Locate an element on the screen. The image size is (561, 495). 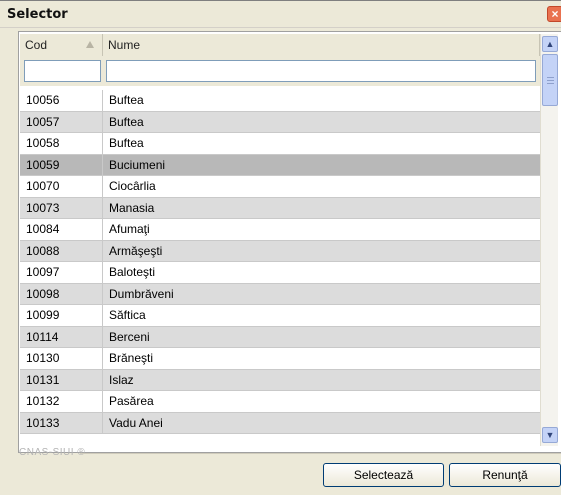
table-row: 10057 Buftea is located at coordinates (280, 122).